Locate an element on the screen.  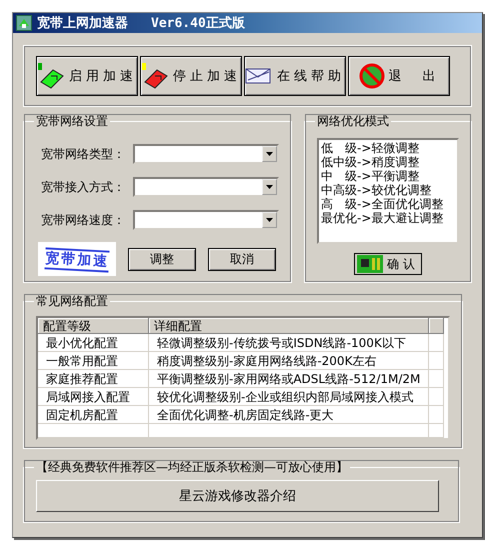
window-title: 宽带上网加速器 is located at coordinates (82, 23).